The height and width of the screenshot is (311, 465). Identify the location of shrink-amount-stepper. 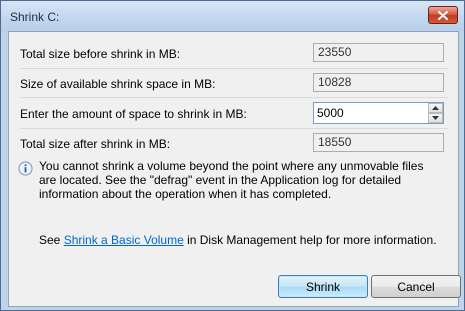
(378, 113).